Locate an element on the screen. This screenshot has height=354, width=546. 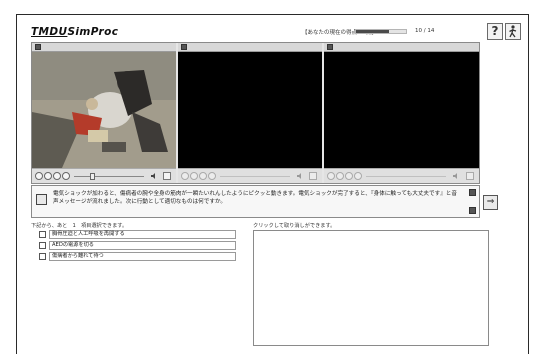
progress-fill is located at coordinates (372, 31).